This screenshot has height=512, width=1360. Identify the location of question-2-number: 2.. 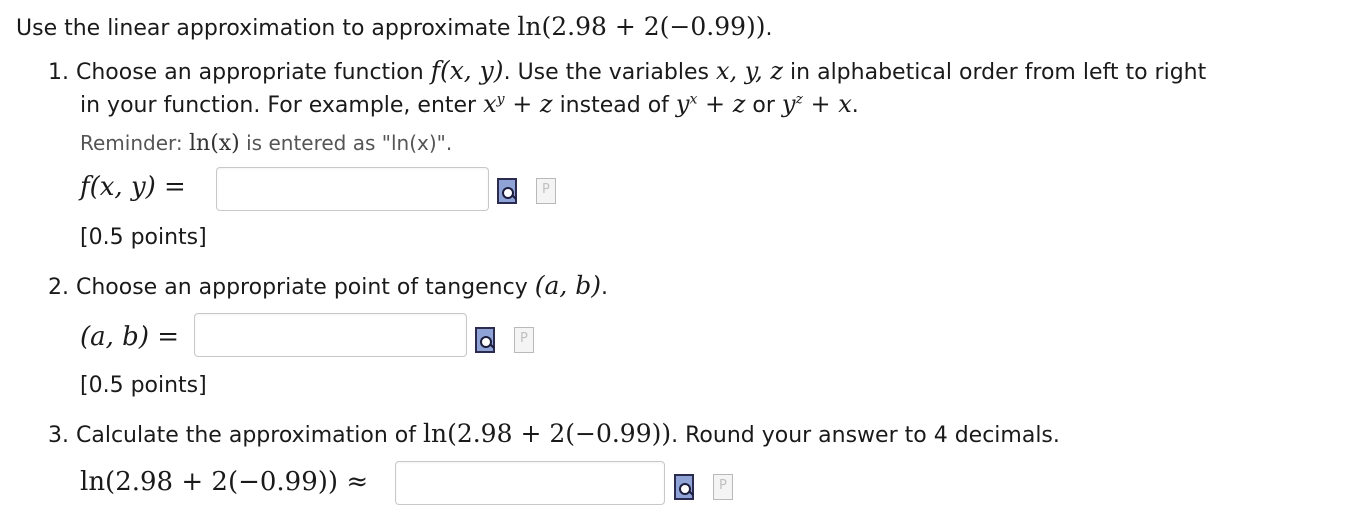
(58, 287).